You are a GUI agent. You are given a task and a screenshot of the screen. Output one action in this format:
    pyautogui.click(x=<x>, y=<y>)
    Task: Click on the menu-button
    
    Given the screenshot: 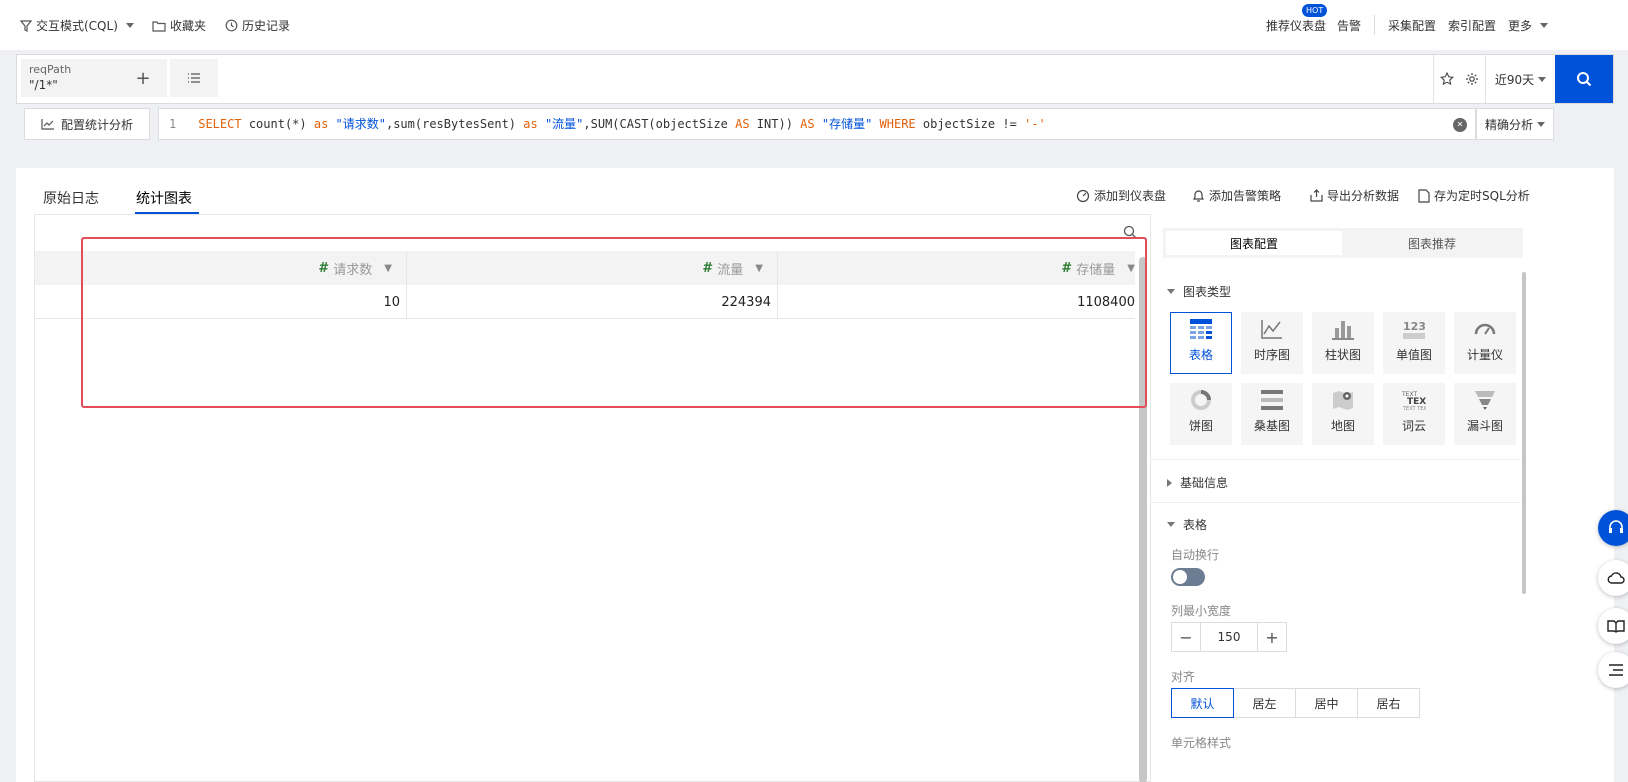 What is the action you would take?
    pyautogui.click(x=1613, y=670)
    